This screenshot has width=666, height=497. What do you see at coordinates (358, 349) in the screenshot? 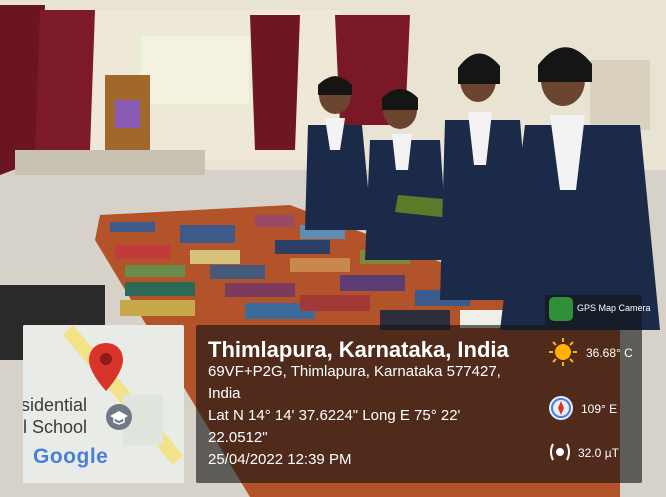
I see `location-title: Thimlapura, Karnataka, India` at bounding box center [358, 349].